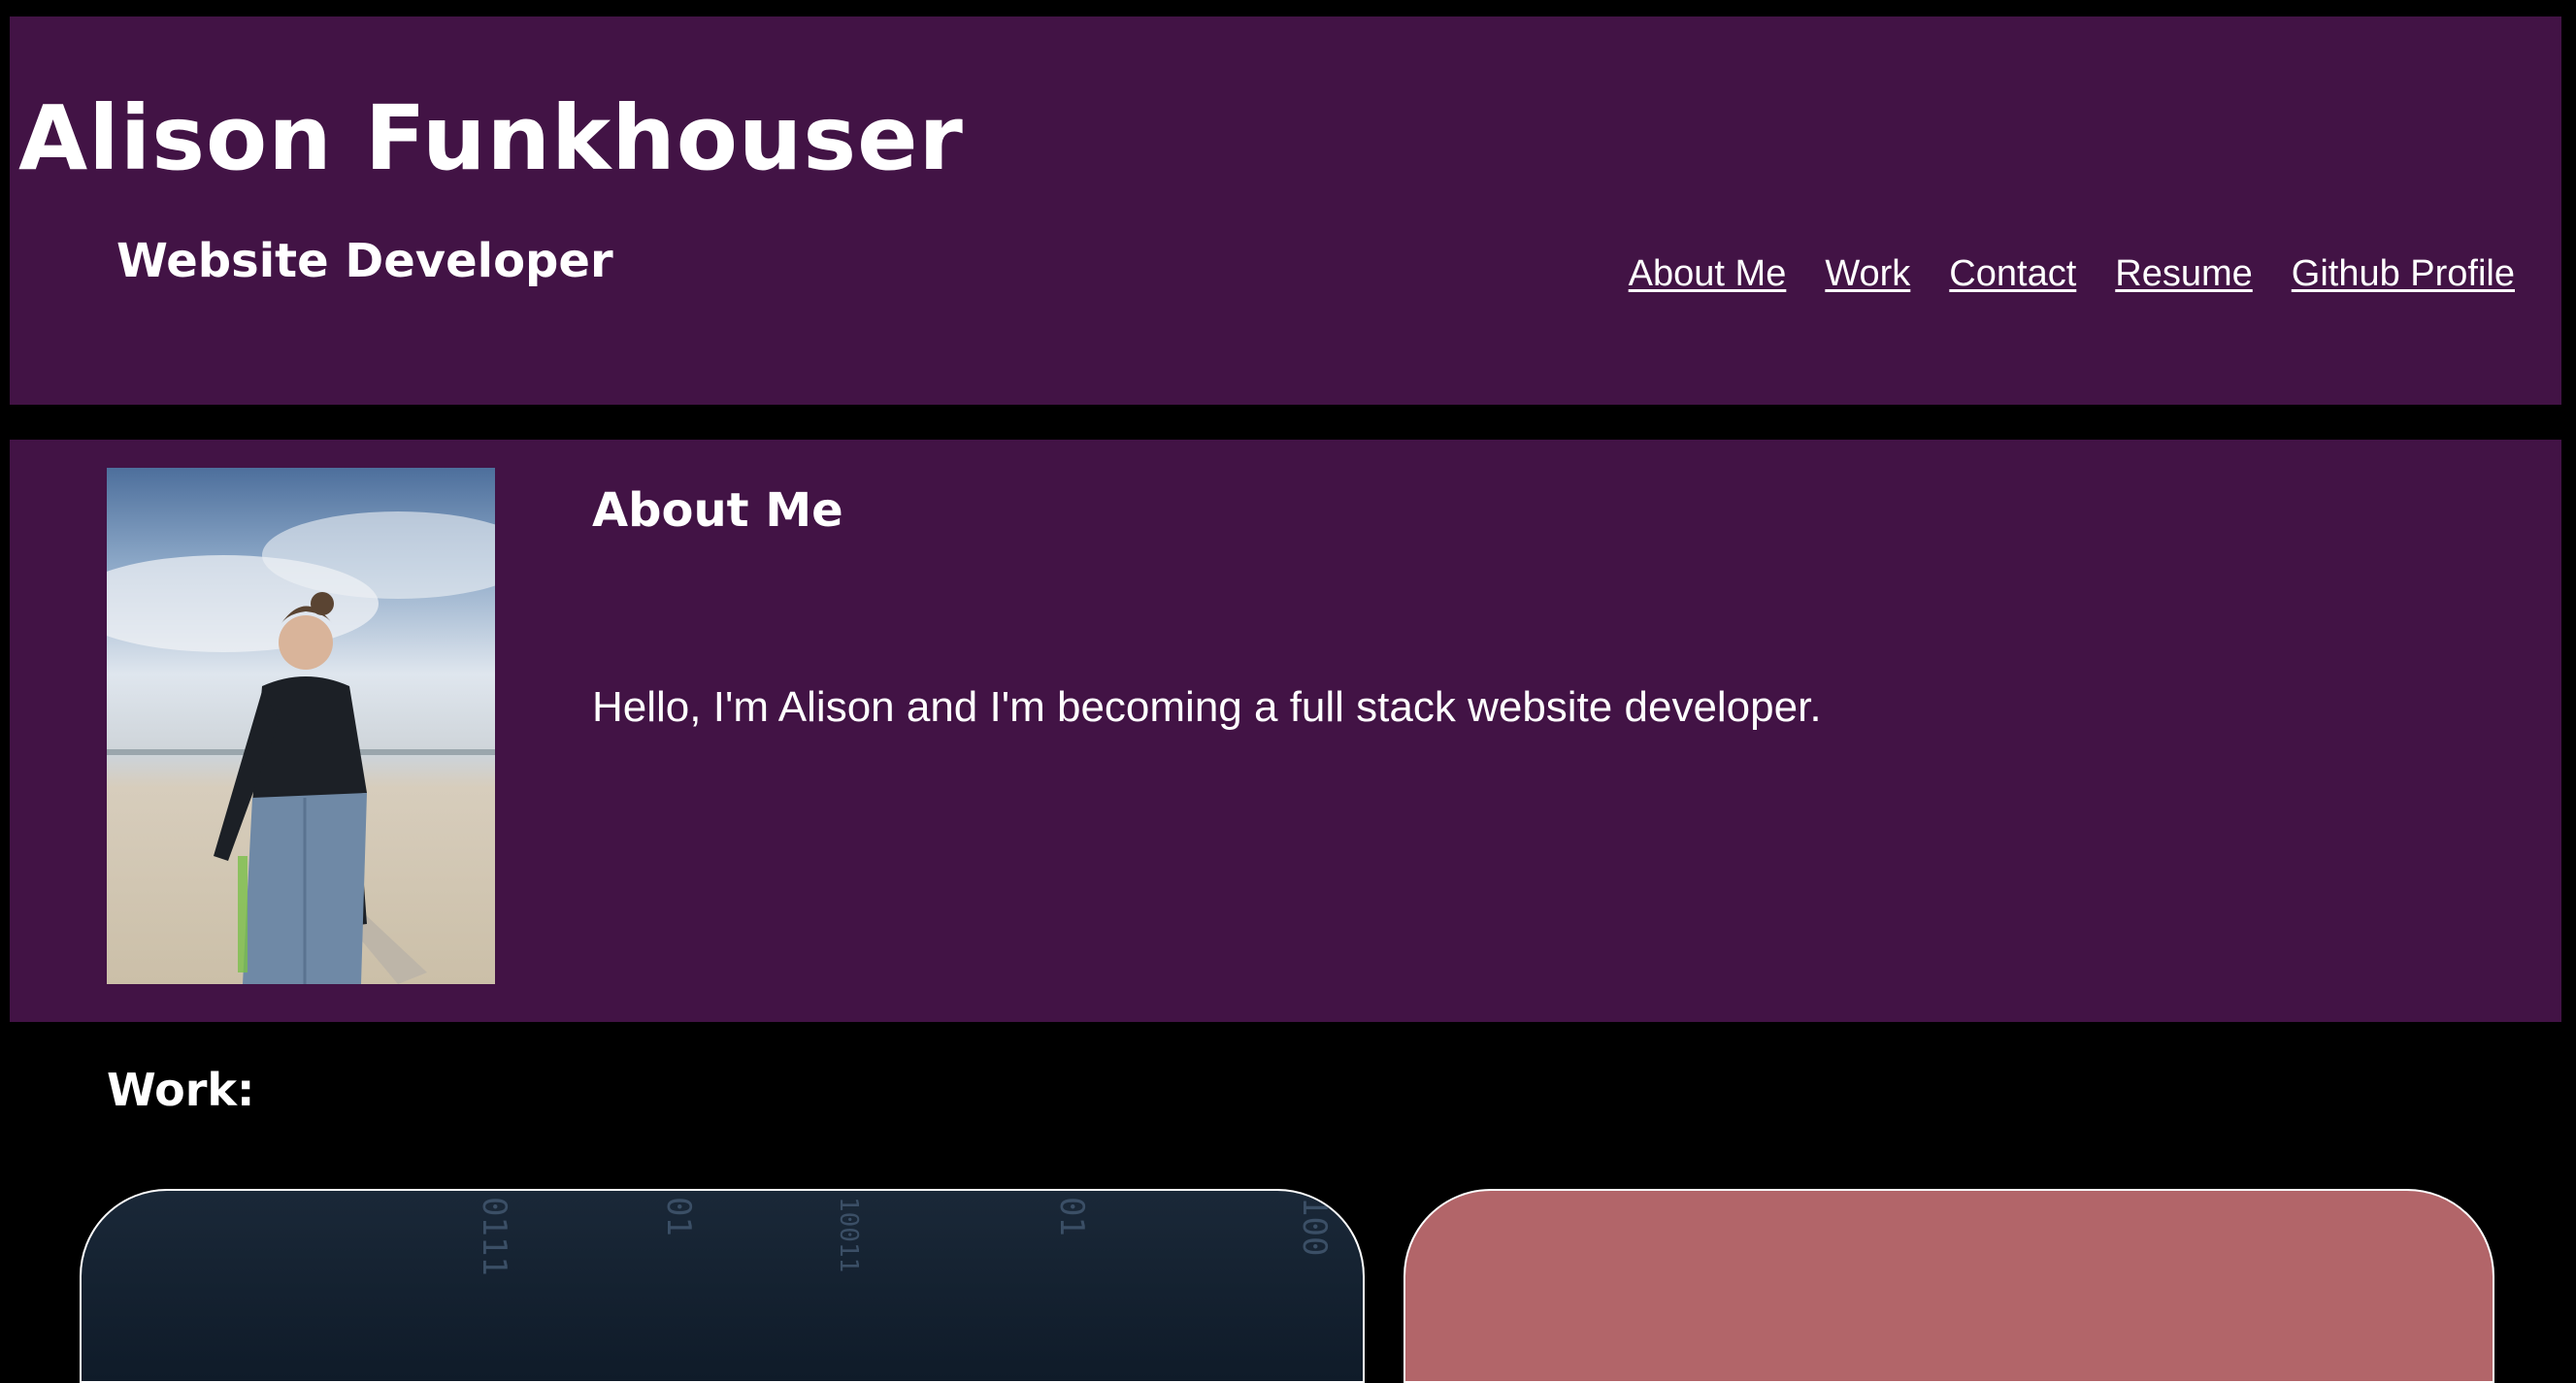 The height and width of the screenshot is (1383, 2576). Describe the element at coordinates (2012, 273) in the screenshot. I see `nav-link-contact: Contact` at that location.